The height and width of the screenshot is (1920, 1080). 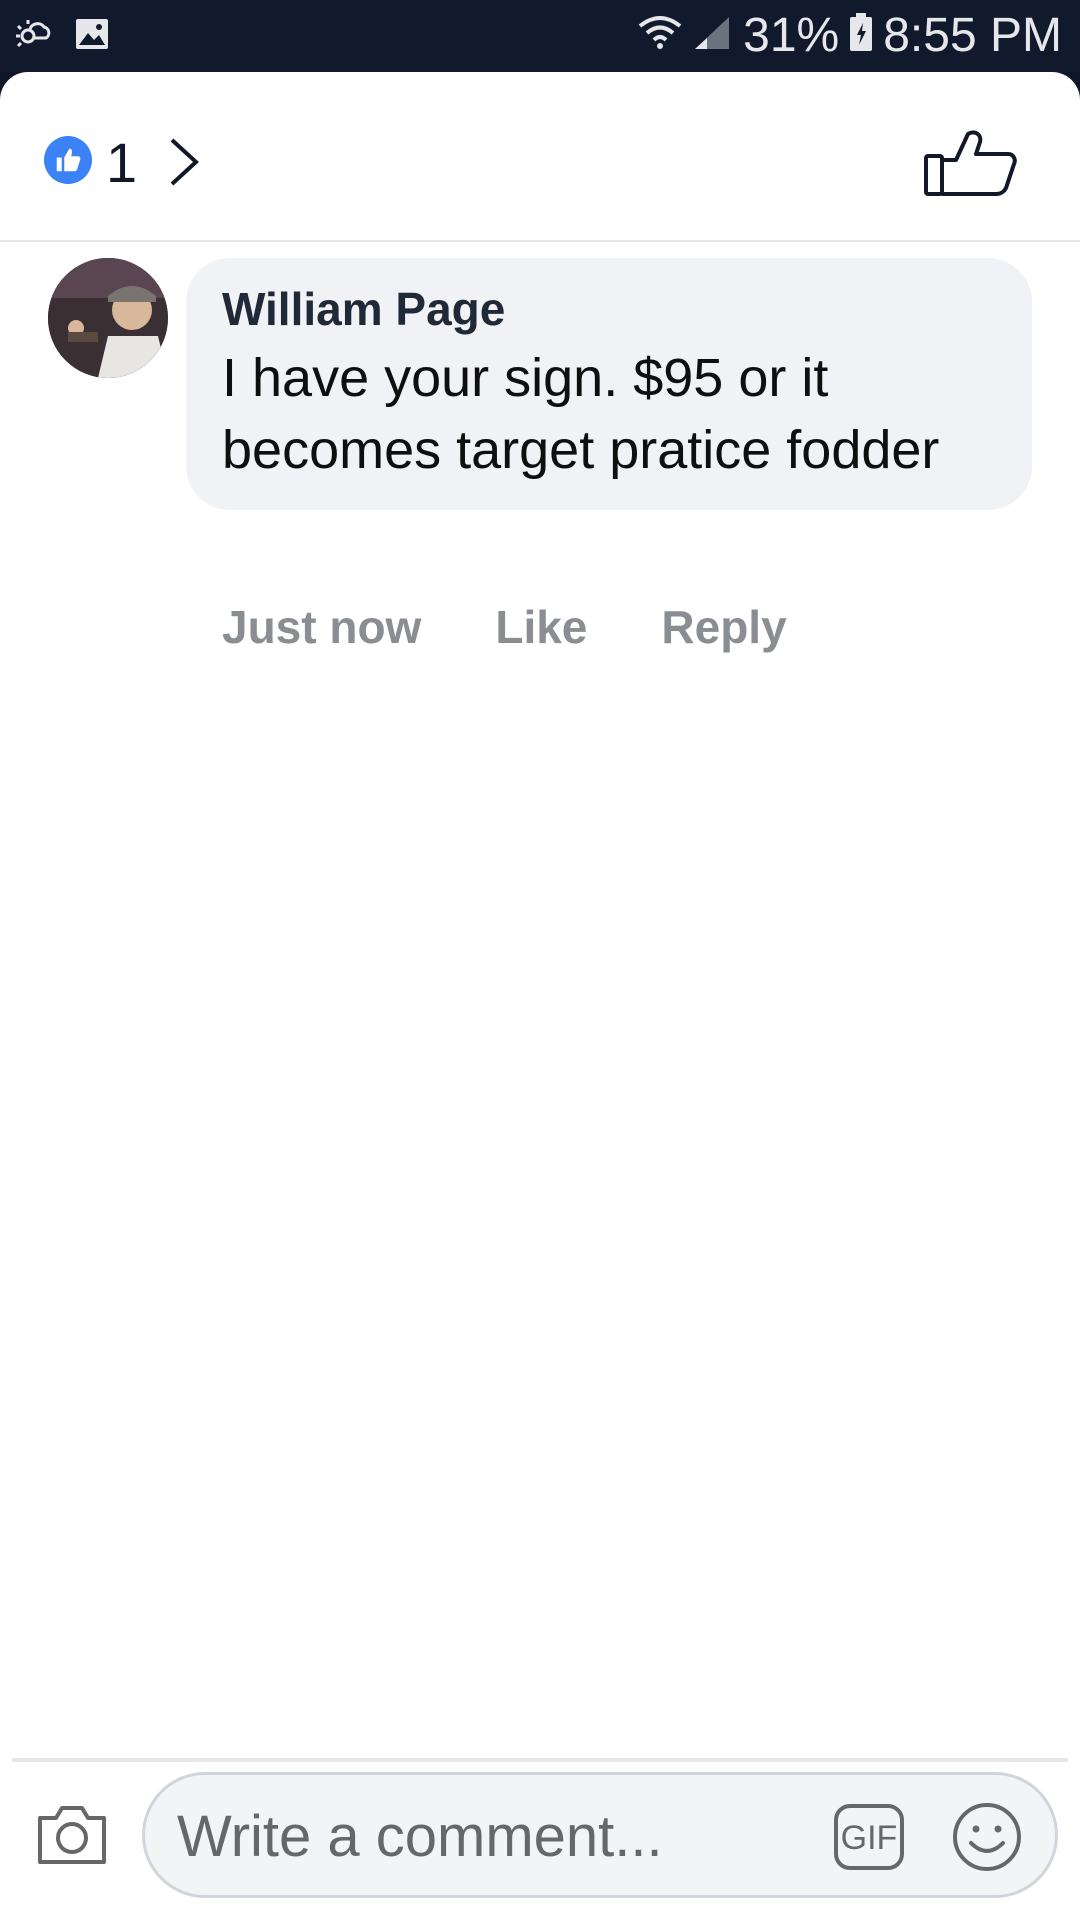 I want to click on comment-timestamp: Just now, so click(x=322, y=627).